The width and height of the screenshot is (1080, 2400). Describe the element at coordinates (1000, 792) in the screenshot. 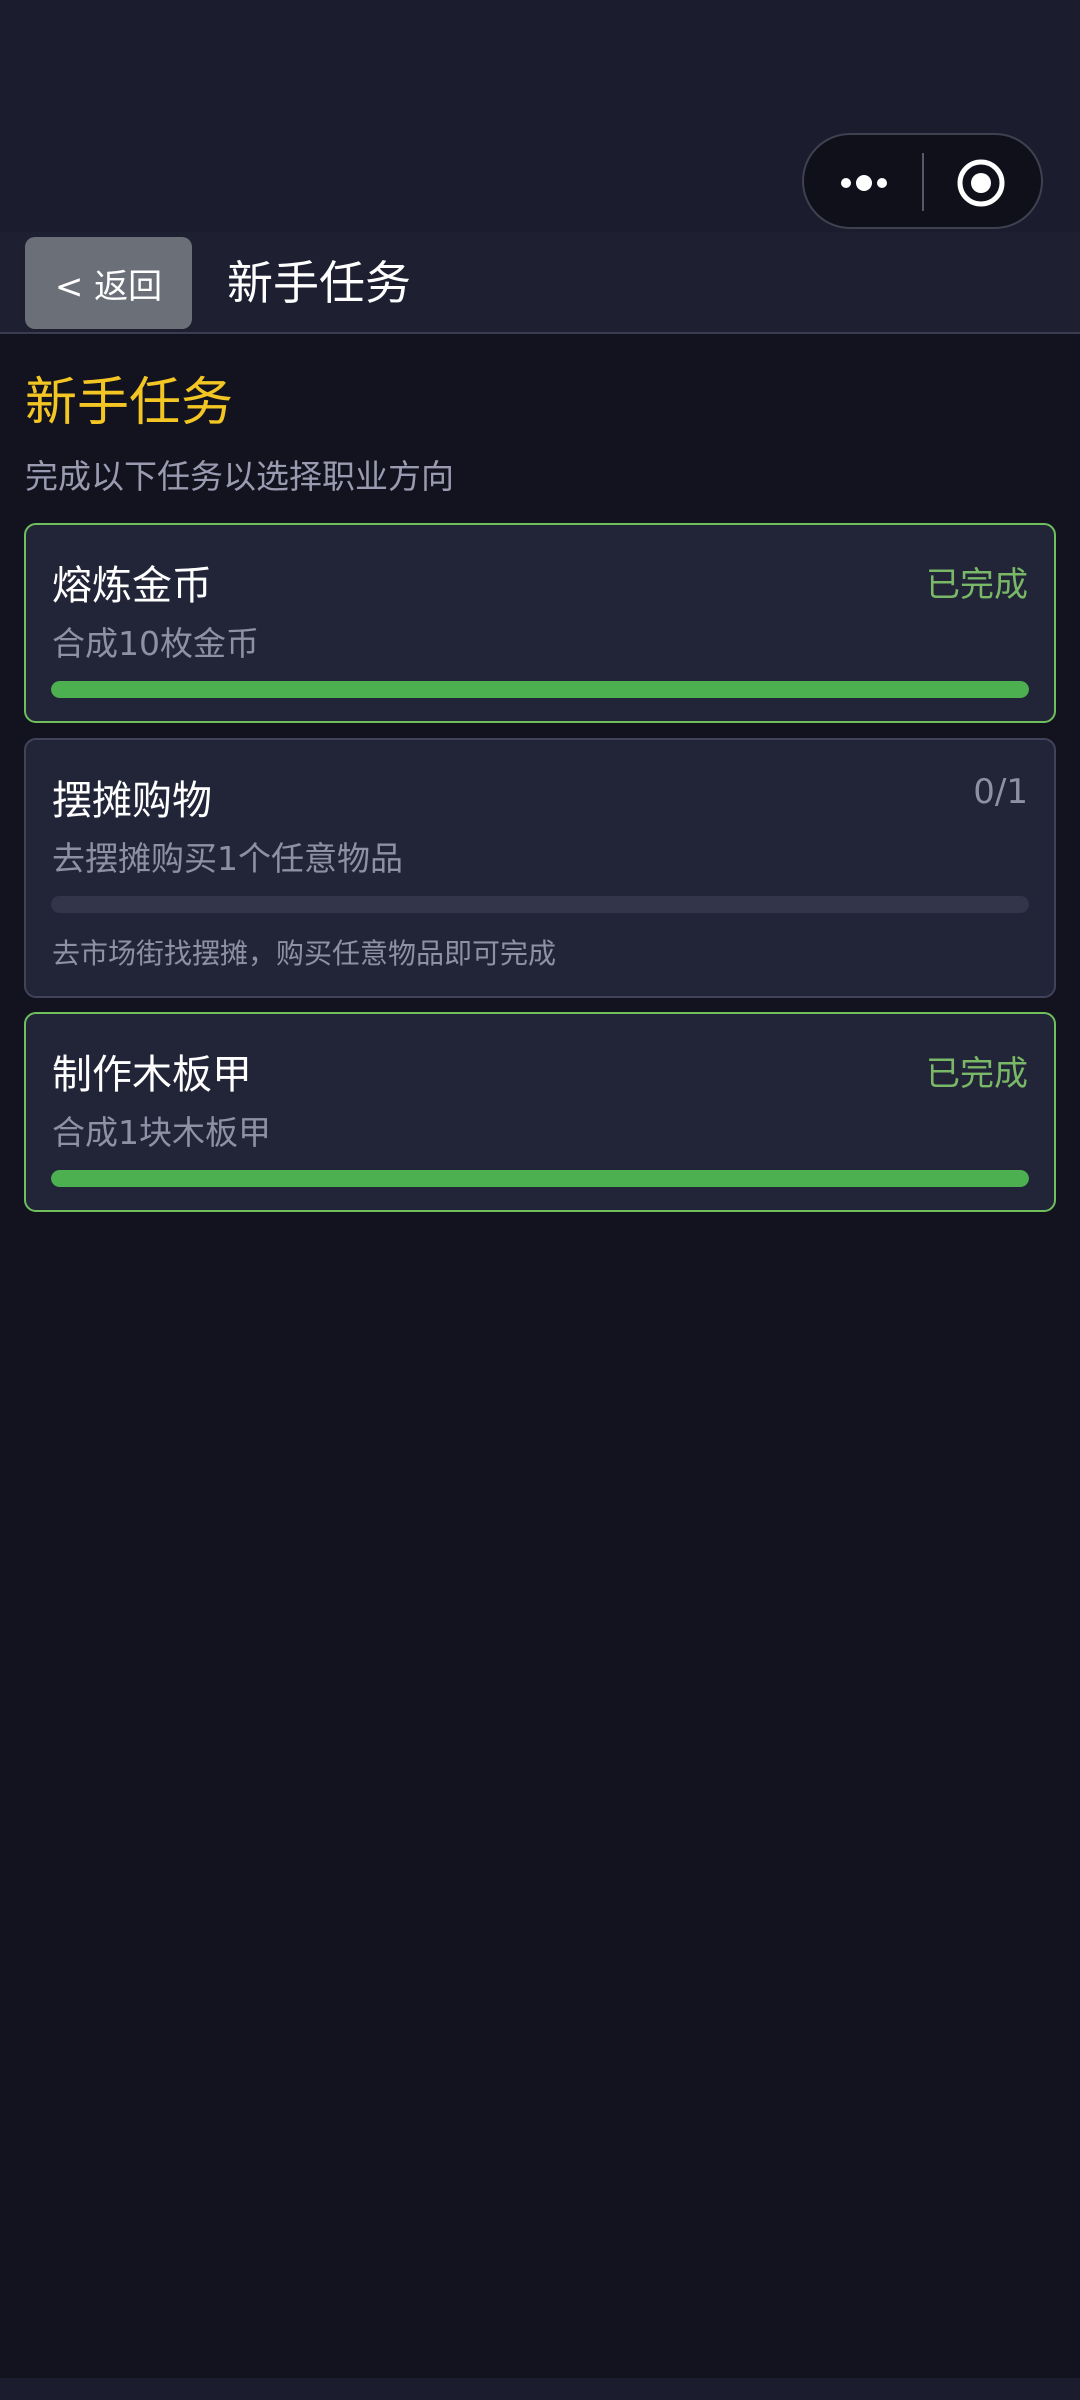

I see `task-status: 0/1` at that location.